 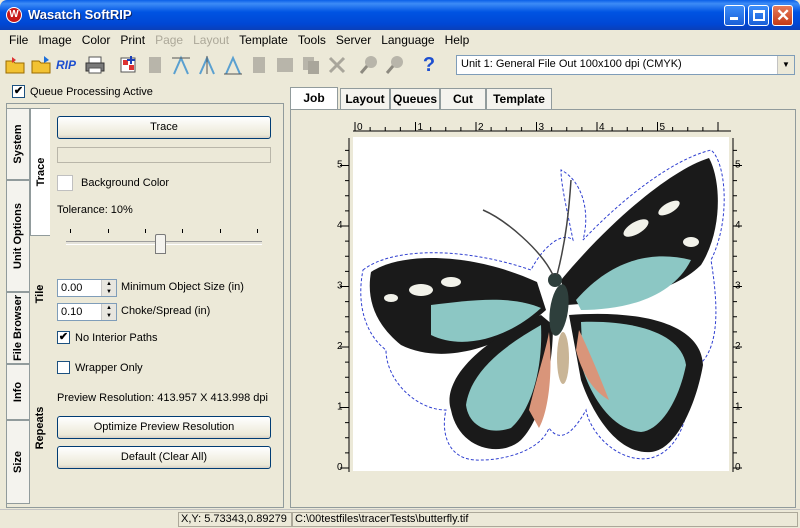 What do you see at coordinates (463, 98) in the screenshot?
I see `tab-cut: Cut` at bounding box center [463, 98].